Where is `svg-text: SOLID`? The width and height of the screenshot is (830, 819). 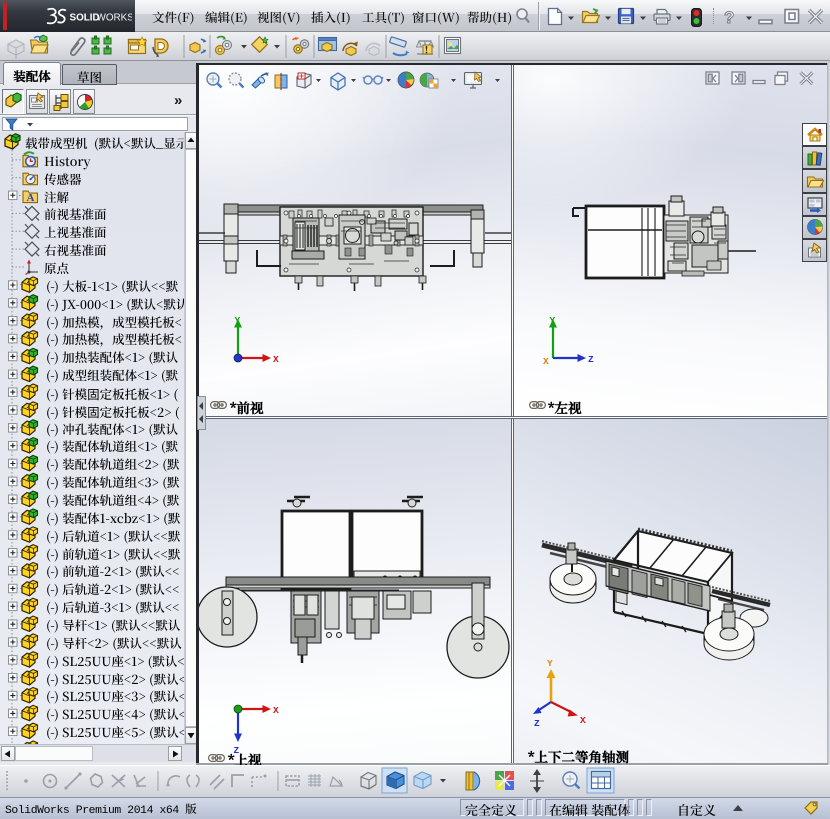 svg-text: SOLID is located at coordinates (85, 17).